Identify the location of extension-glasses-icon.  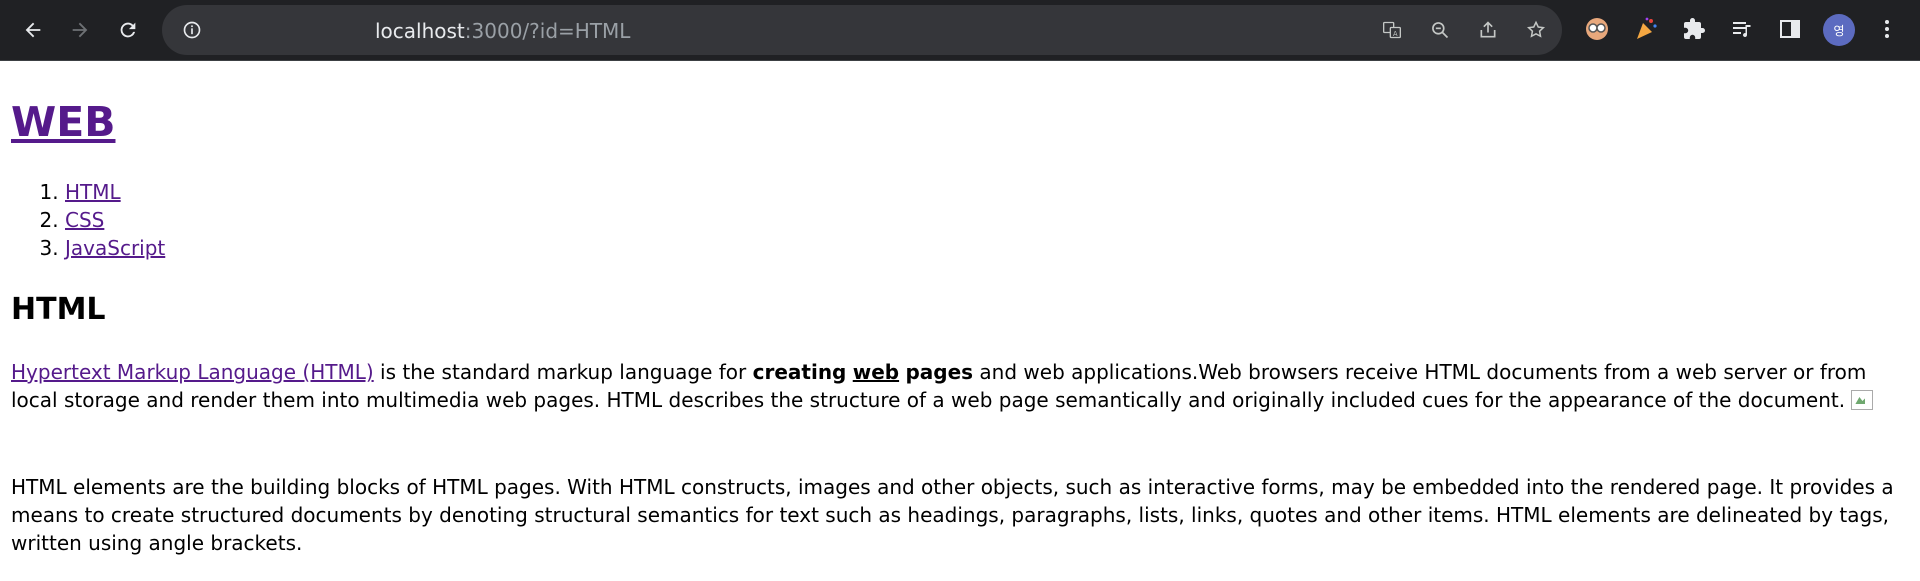
(1597, 29).